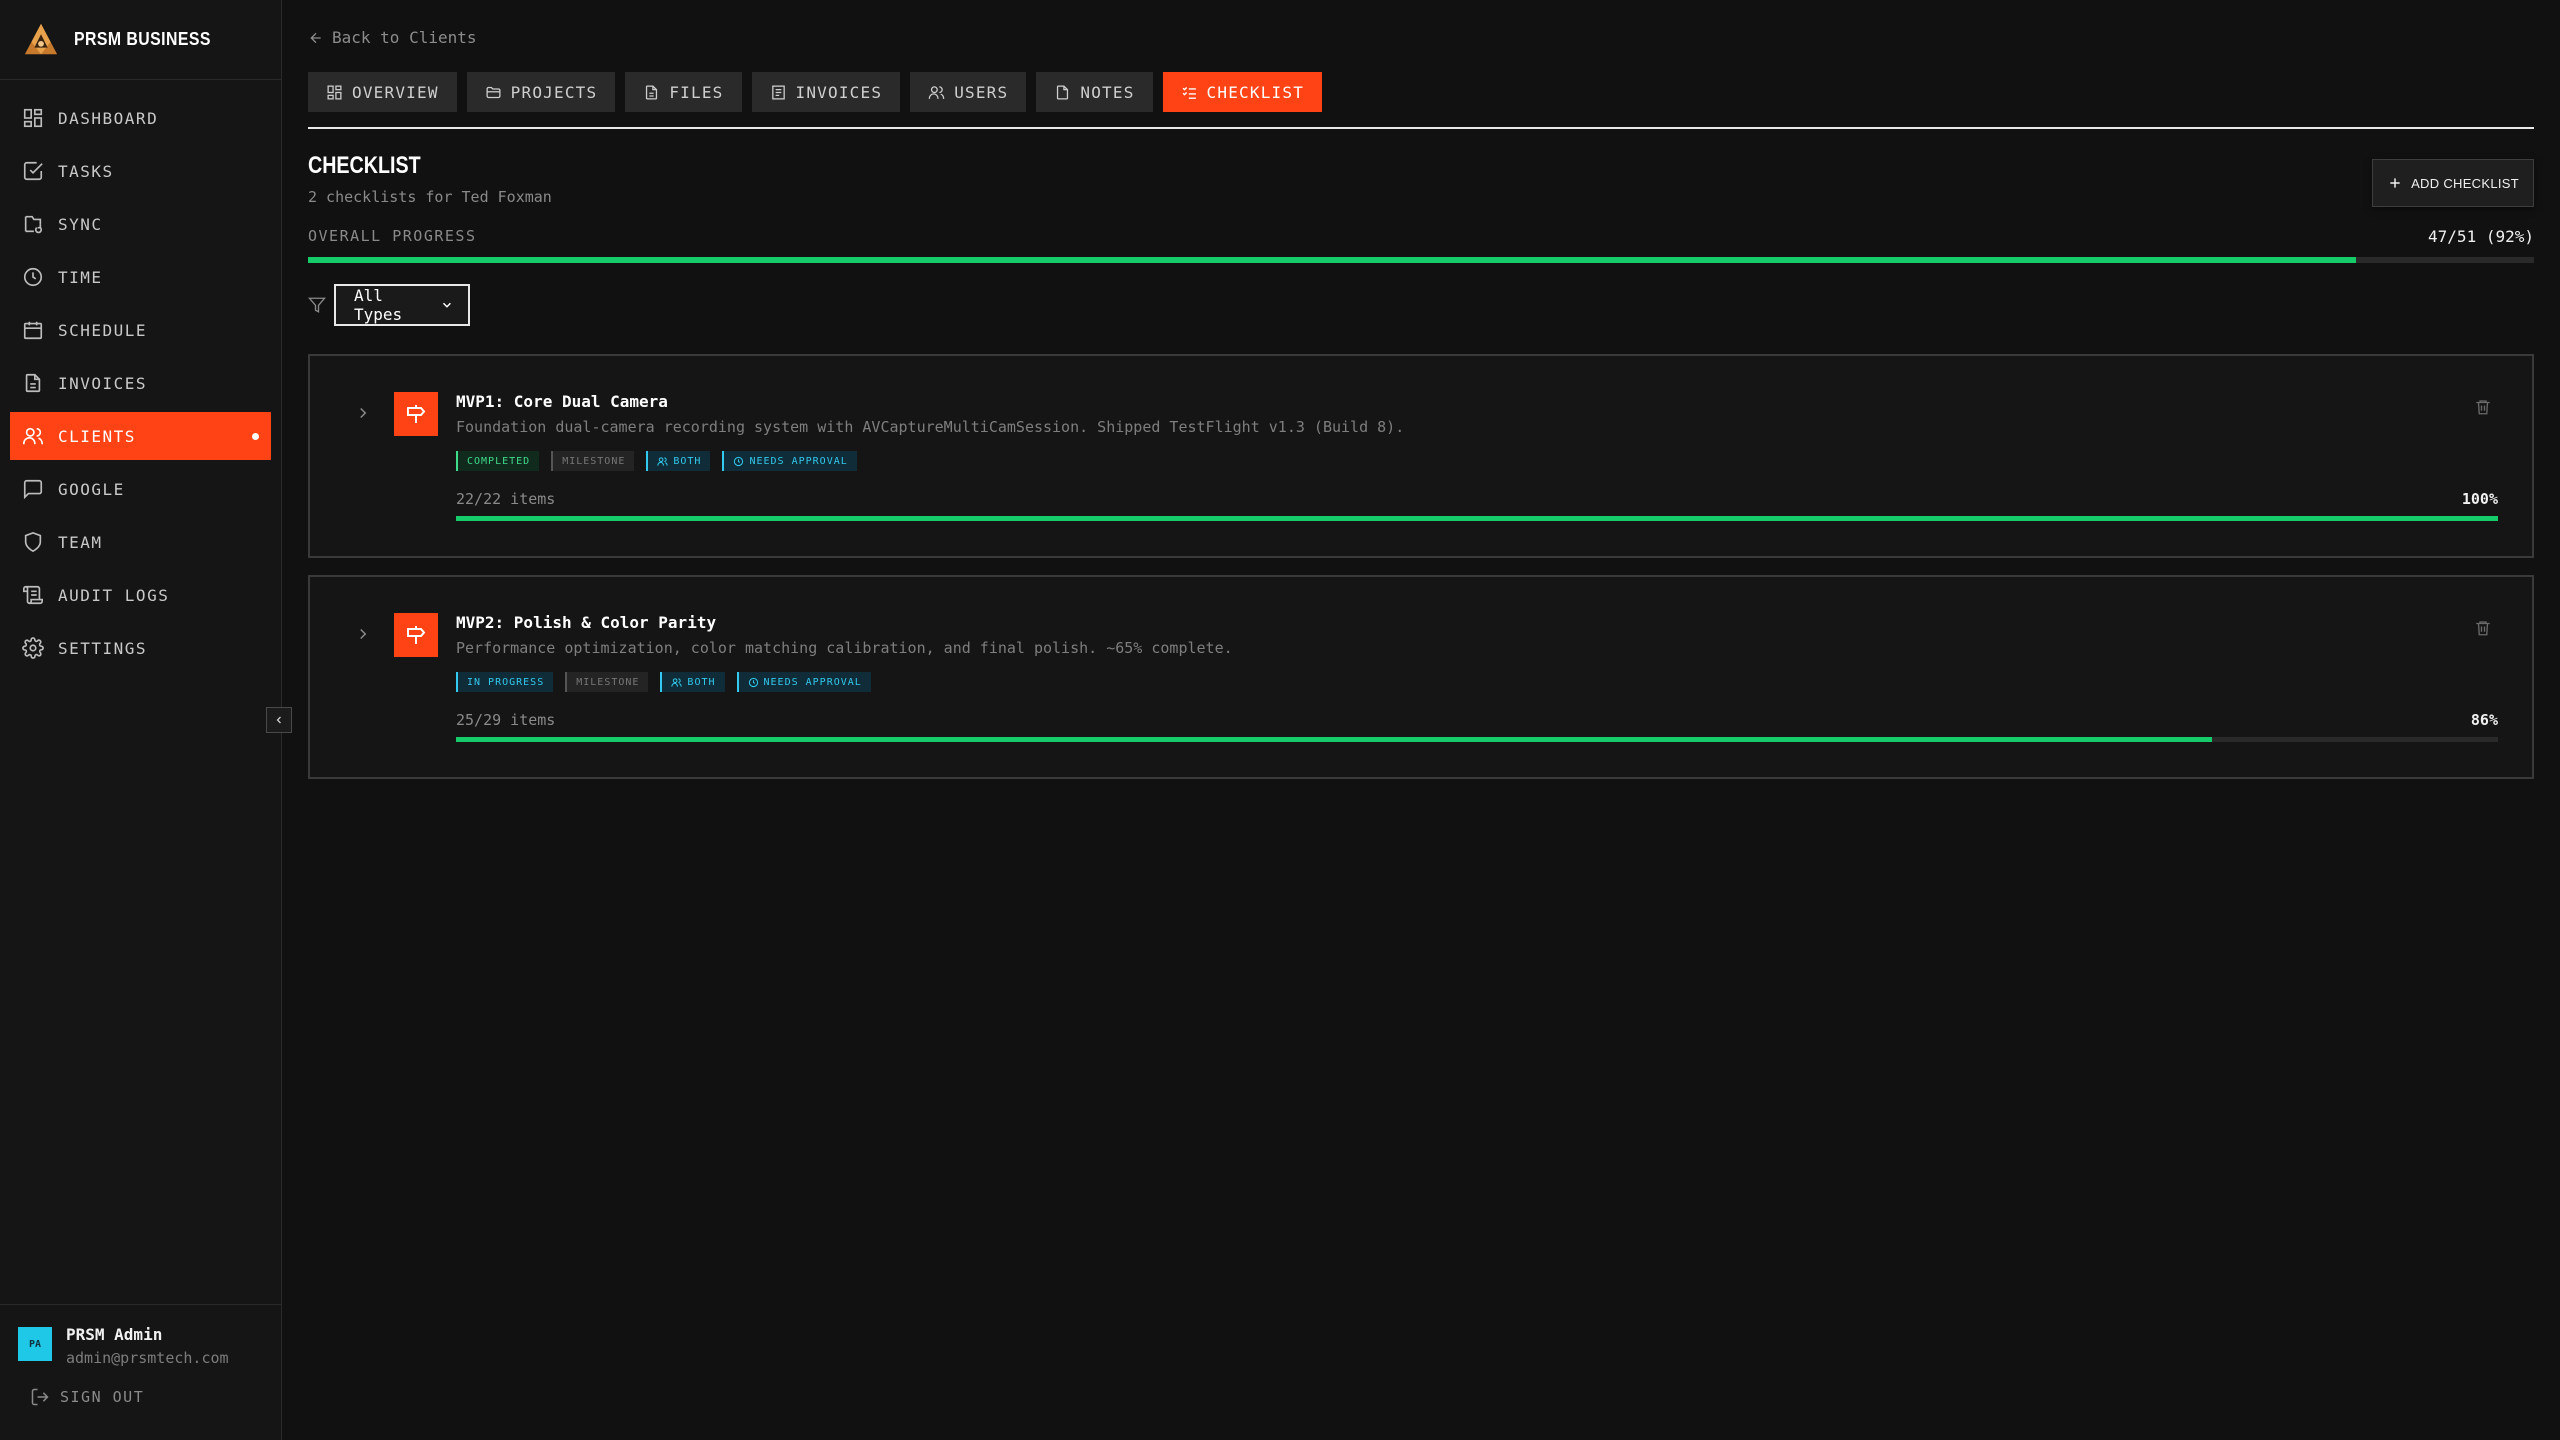  I want to click on sidebar-item-dashboard: DASHBOARD, so click(140, 118).